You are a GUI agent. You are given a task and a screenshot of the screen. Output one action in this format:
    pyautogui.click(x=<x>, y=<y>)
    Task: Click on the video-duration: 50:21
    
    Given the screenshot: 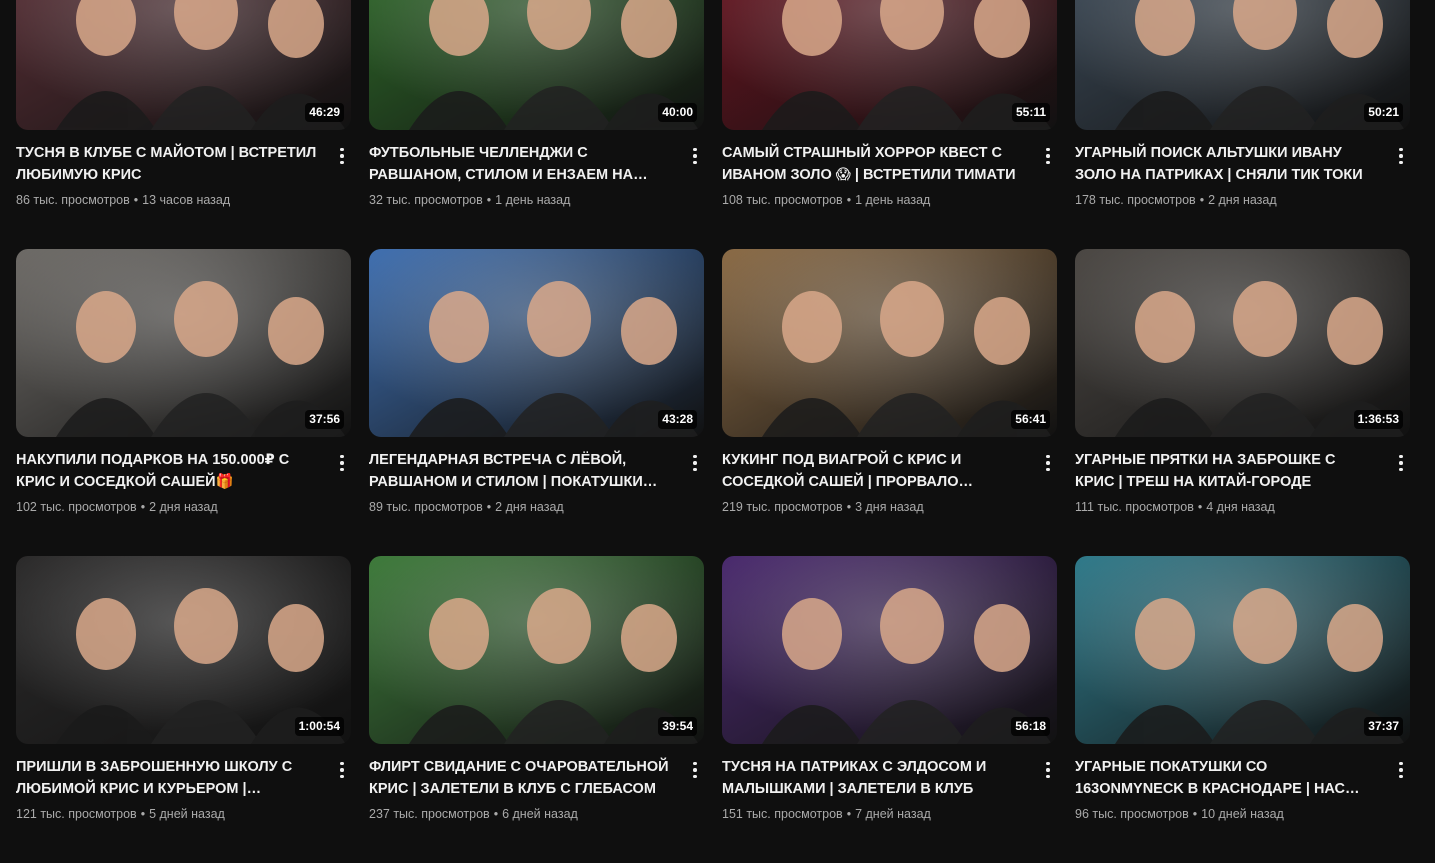 What is the action you would take?
    pyautogui.click(x=1383, y=112)
    